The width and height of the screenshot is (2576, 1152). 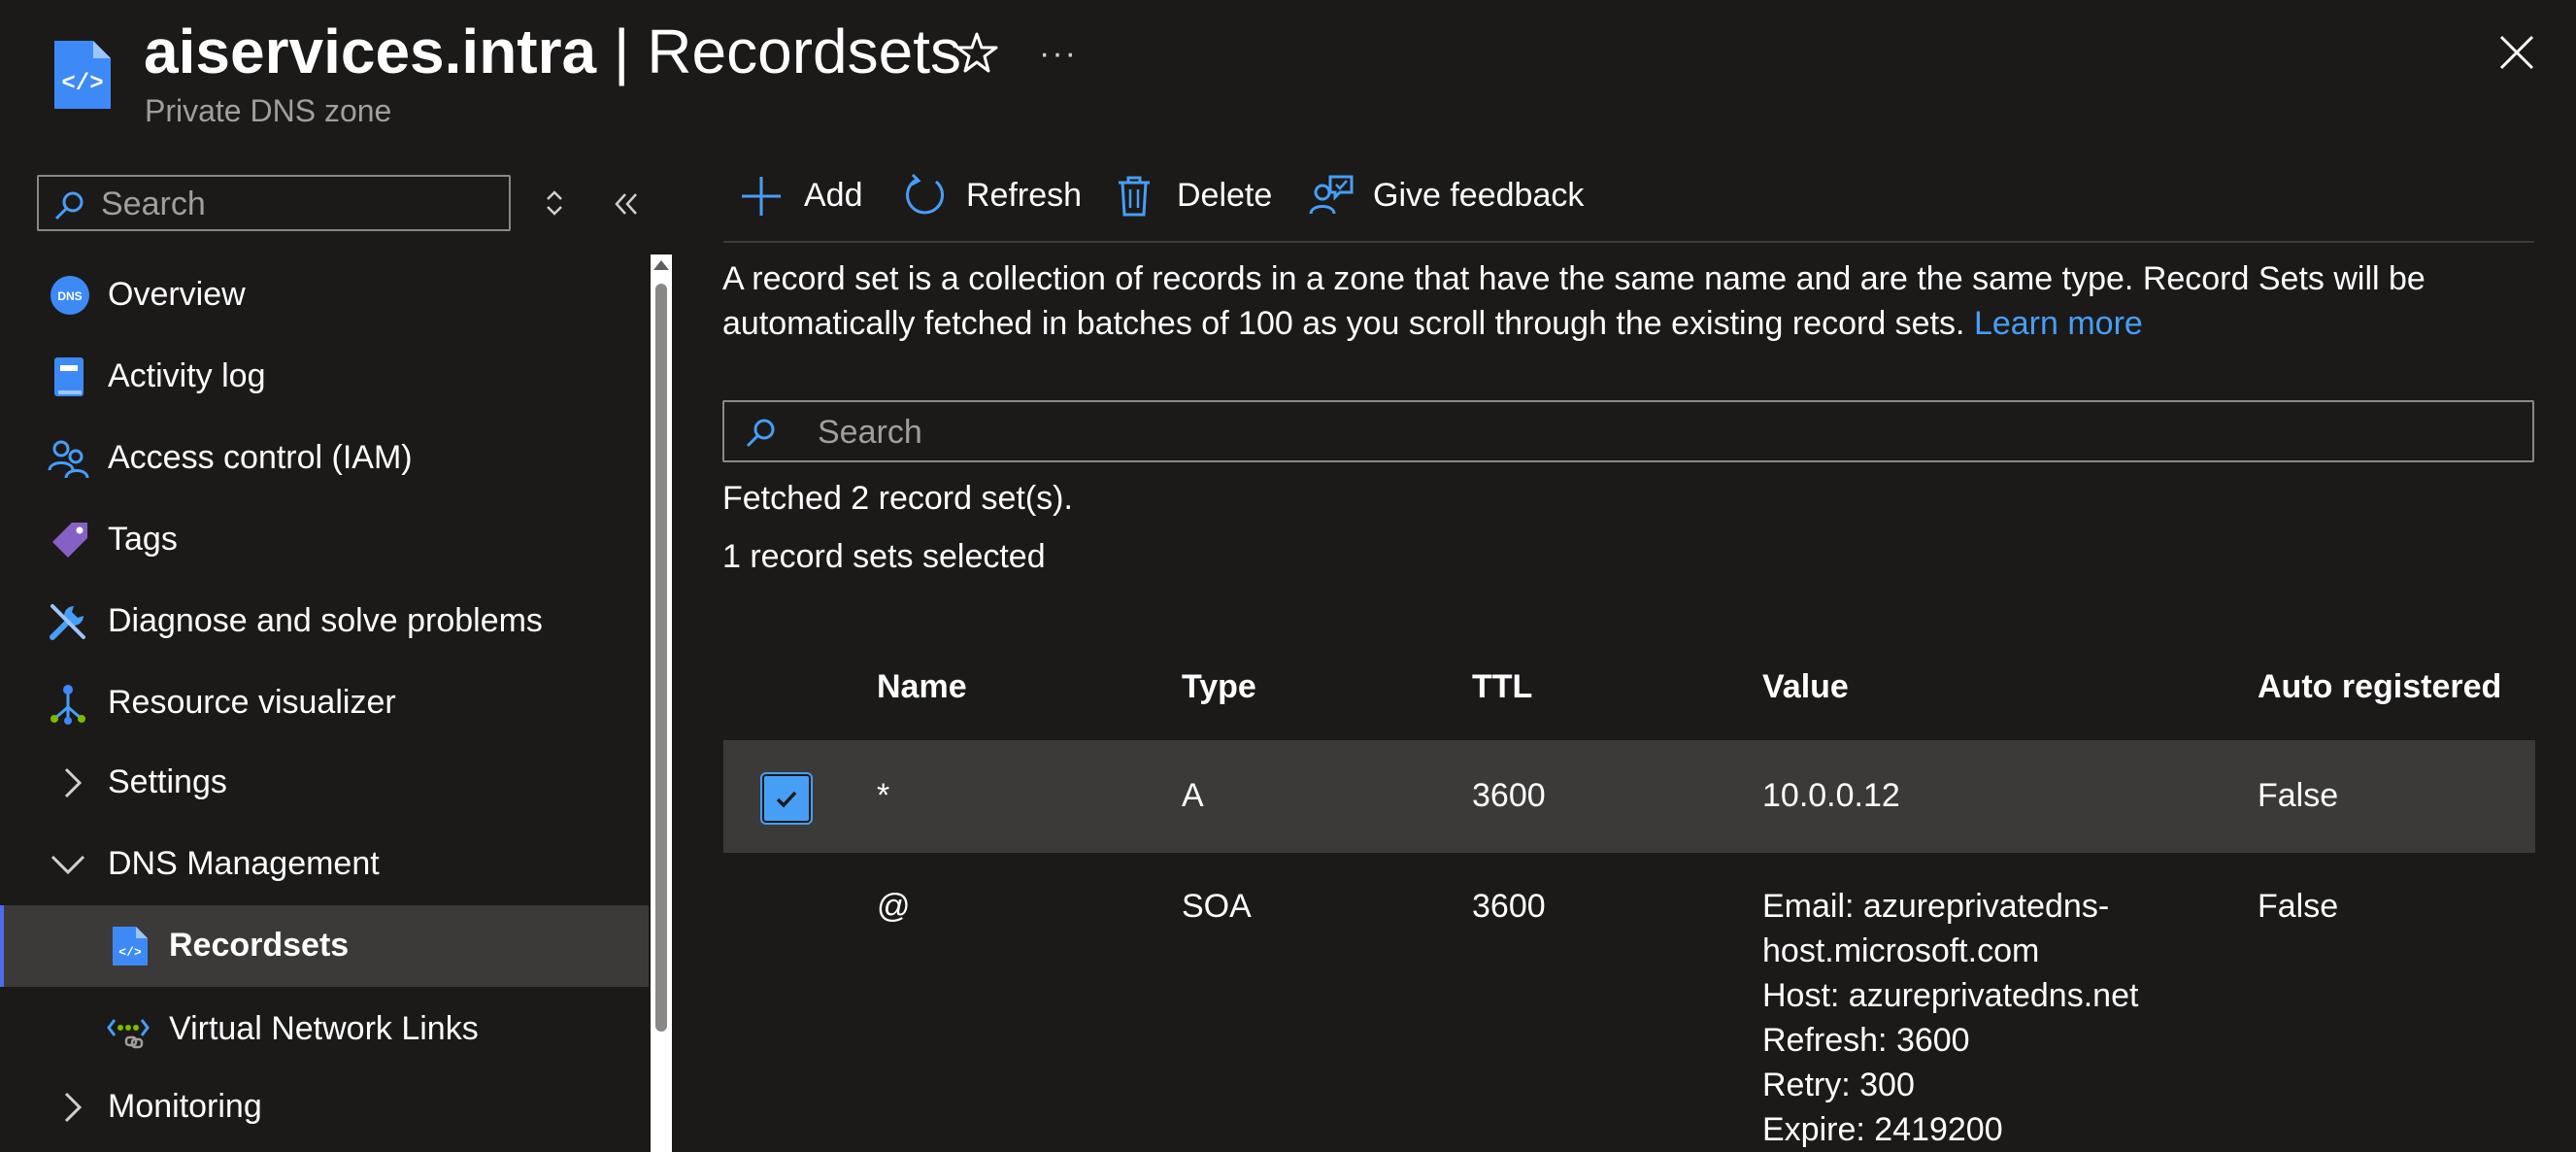 What do you see at coordinates (1628, 431) in the screenshot?
I see `recordsets-search-input: Search` at bounding box center [1628, 431].